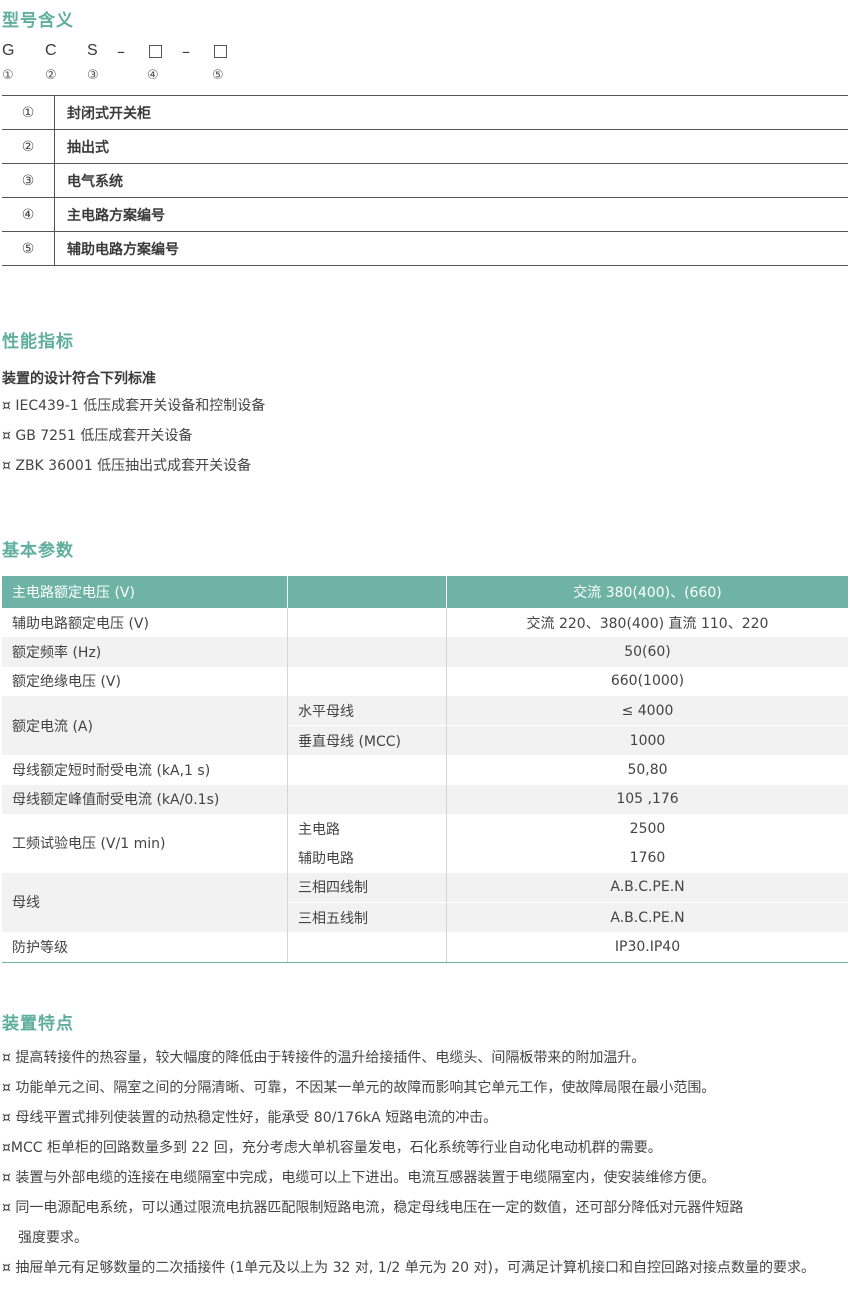 This screenshot has width=850, height=1309. What do you see at coordinates (145, 770) in the screenshot?
I see `param-label: 母线额定短时耐受电流 (kA,1 s)` at bounding box center [145, 770].